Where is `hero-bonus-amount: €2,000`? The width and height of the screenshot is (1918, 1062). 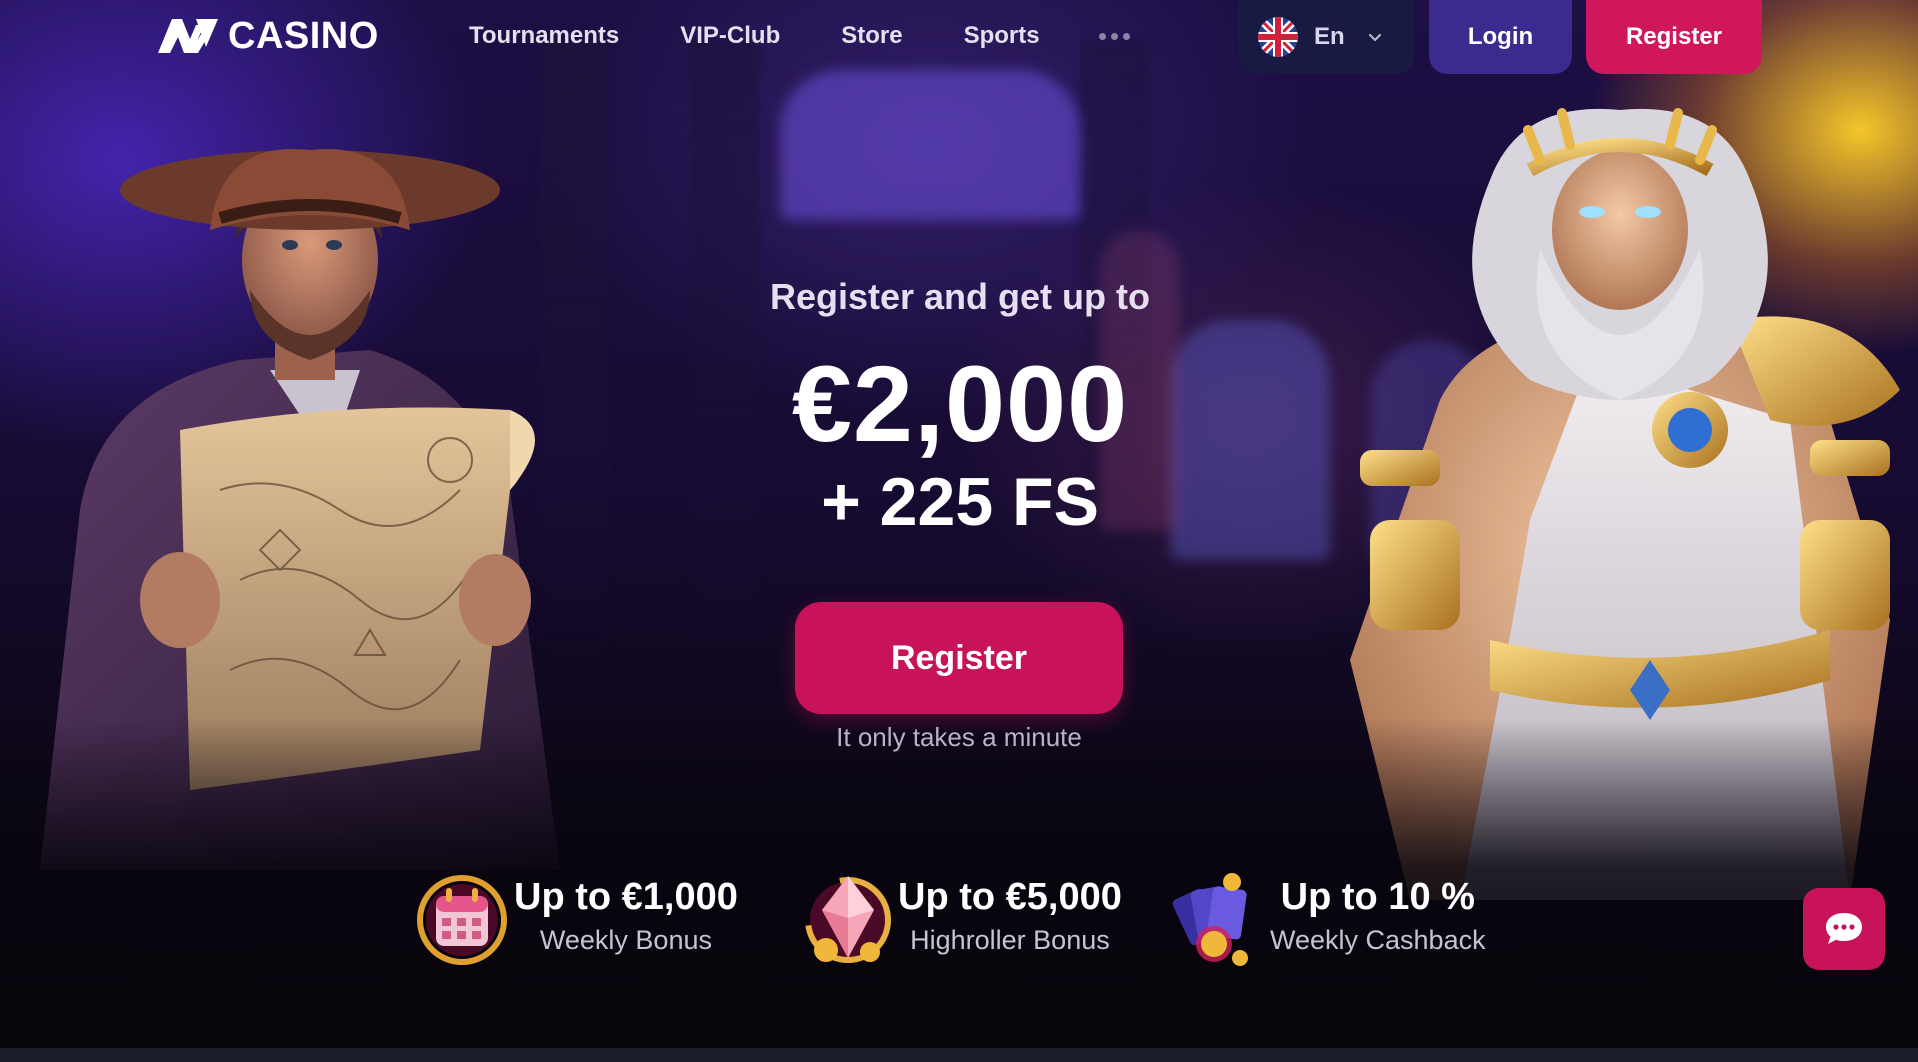
hero-bonus-amount: €2,000 is located at coordinates (960, 403).